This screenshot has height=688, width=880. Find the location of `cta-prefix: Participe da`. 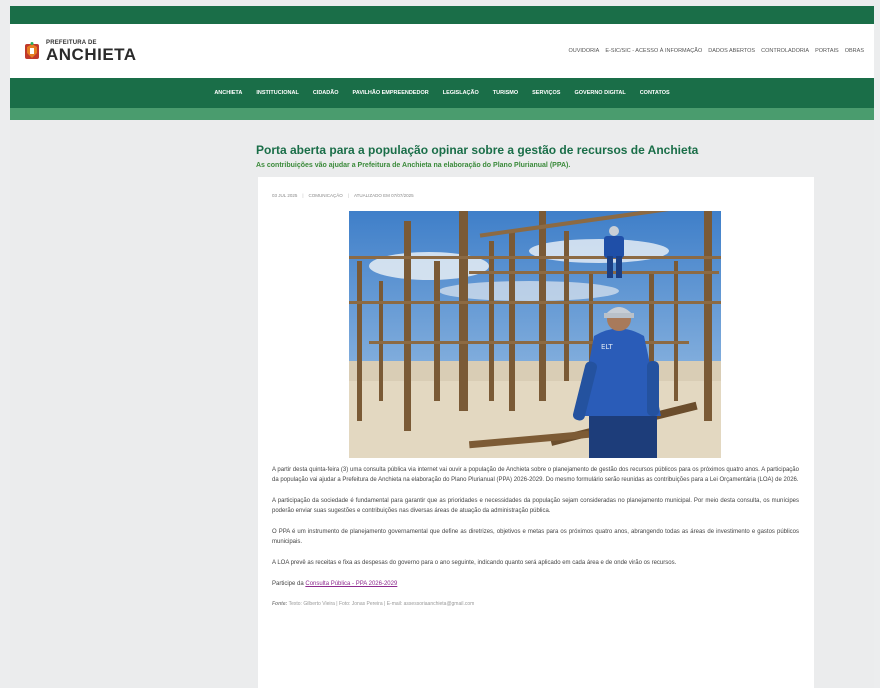

cta-prefix: Participe da is located at coordinates (288, 584).